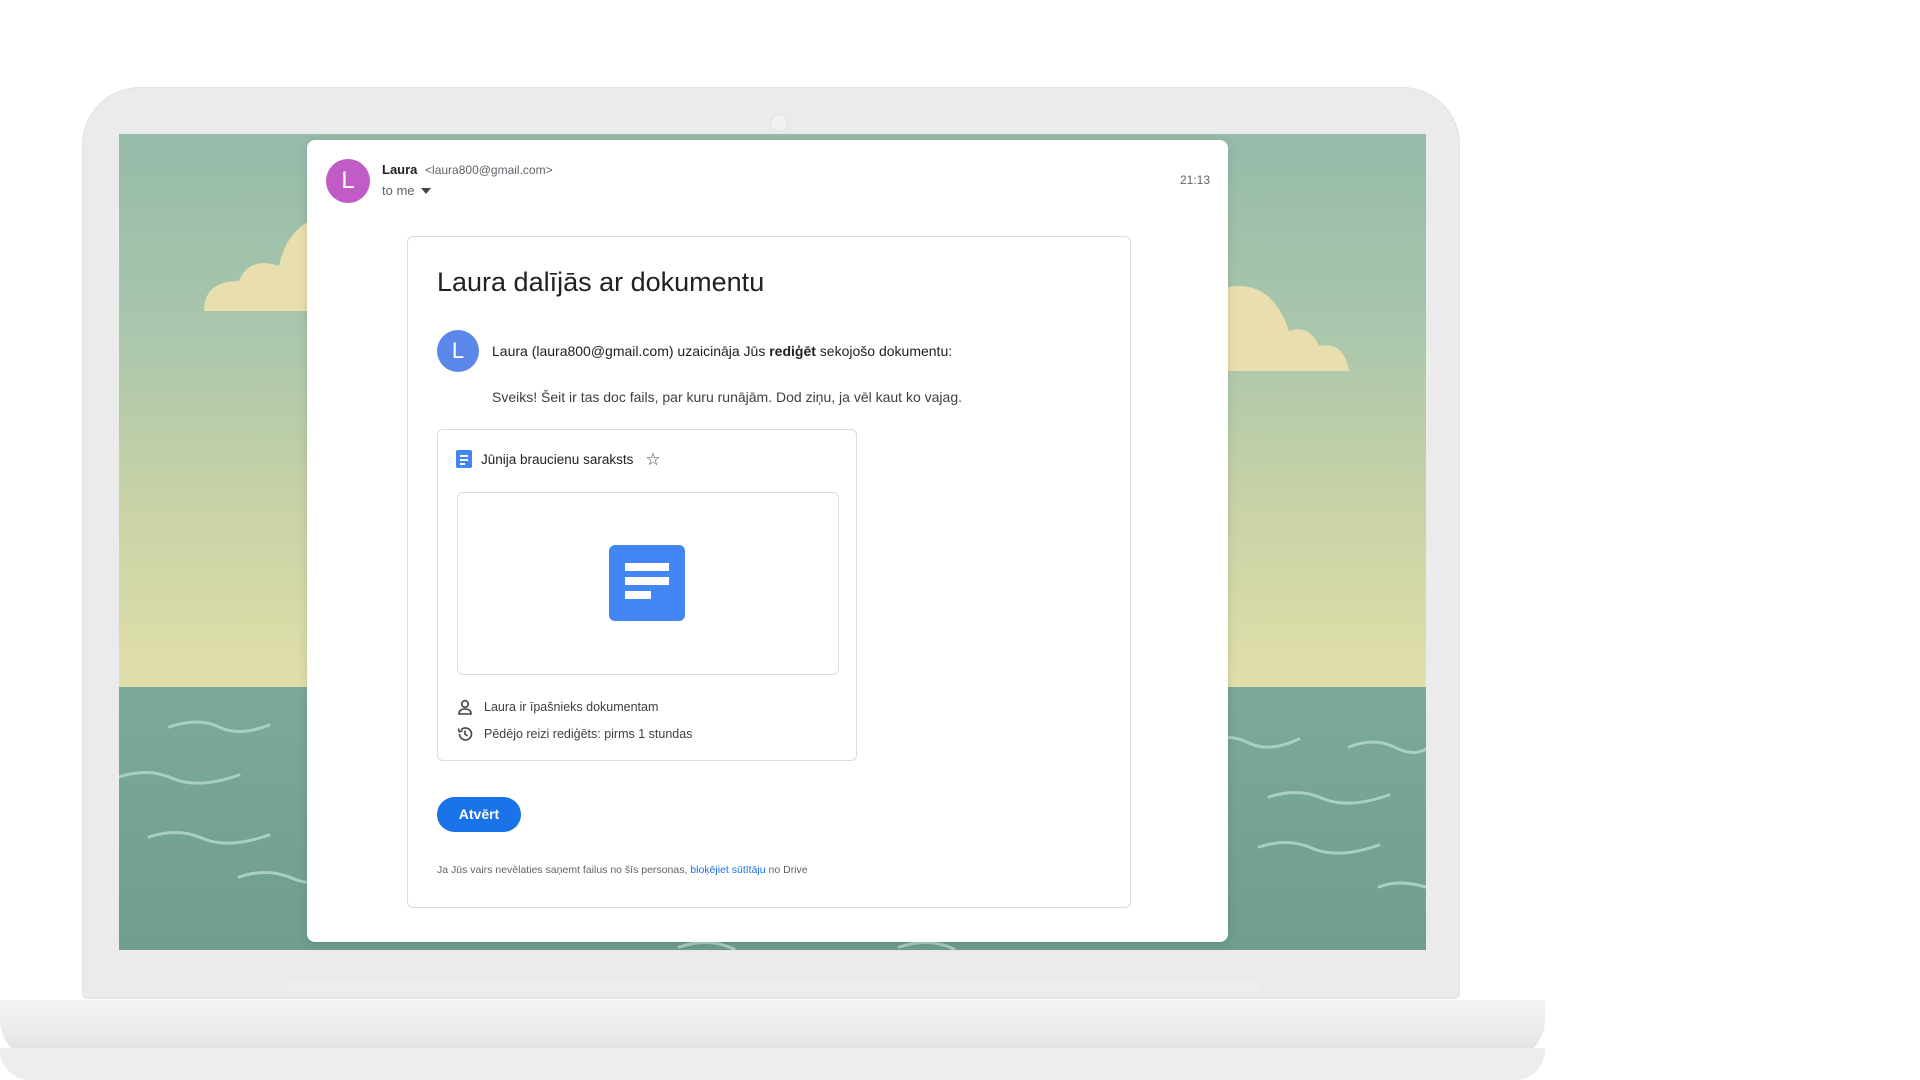  I want to click on sender-email: <laura800@gmail.com>, so click(489, 170).